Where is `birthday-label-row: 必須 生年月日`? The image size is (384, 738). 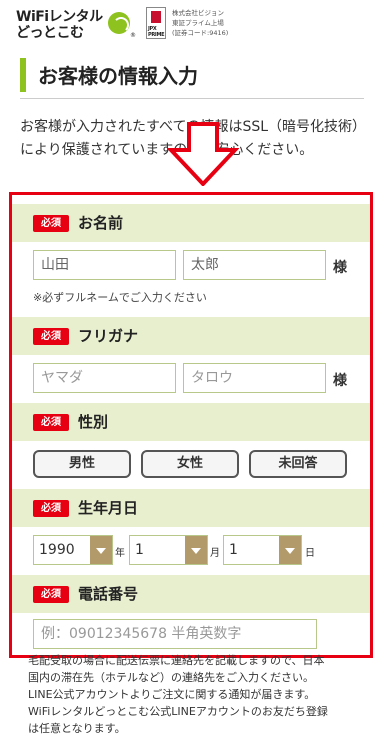 birthday-label-row: 必須 生年月日 is located at coordinates (191, 508).